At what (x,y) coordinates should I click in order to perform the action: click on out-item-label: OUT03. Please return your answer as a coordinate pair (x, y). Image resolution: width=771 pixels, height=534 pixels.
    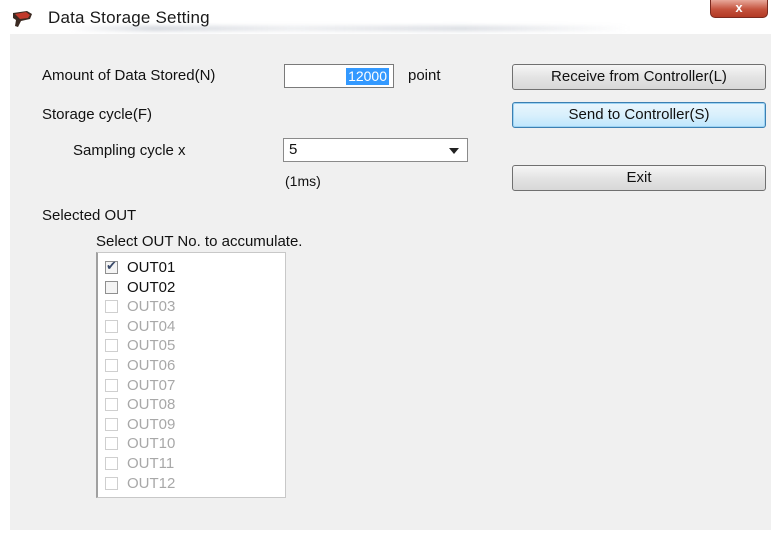
    Looking at the image, I should click on (151, 307).